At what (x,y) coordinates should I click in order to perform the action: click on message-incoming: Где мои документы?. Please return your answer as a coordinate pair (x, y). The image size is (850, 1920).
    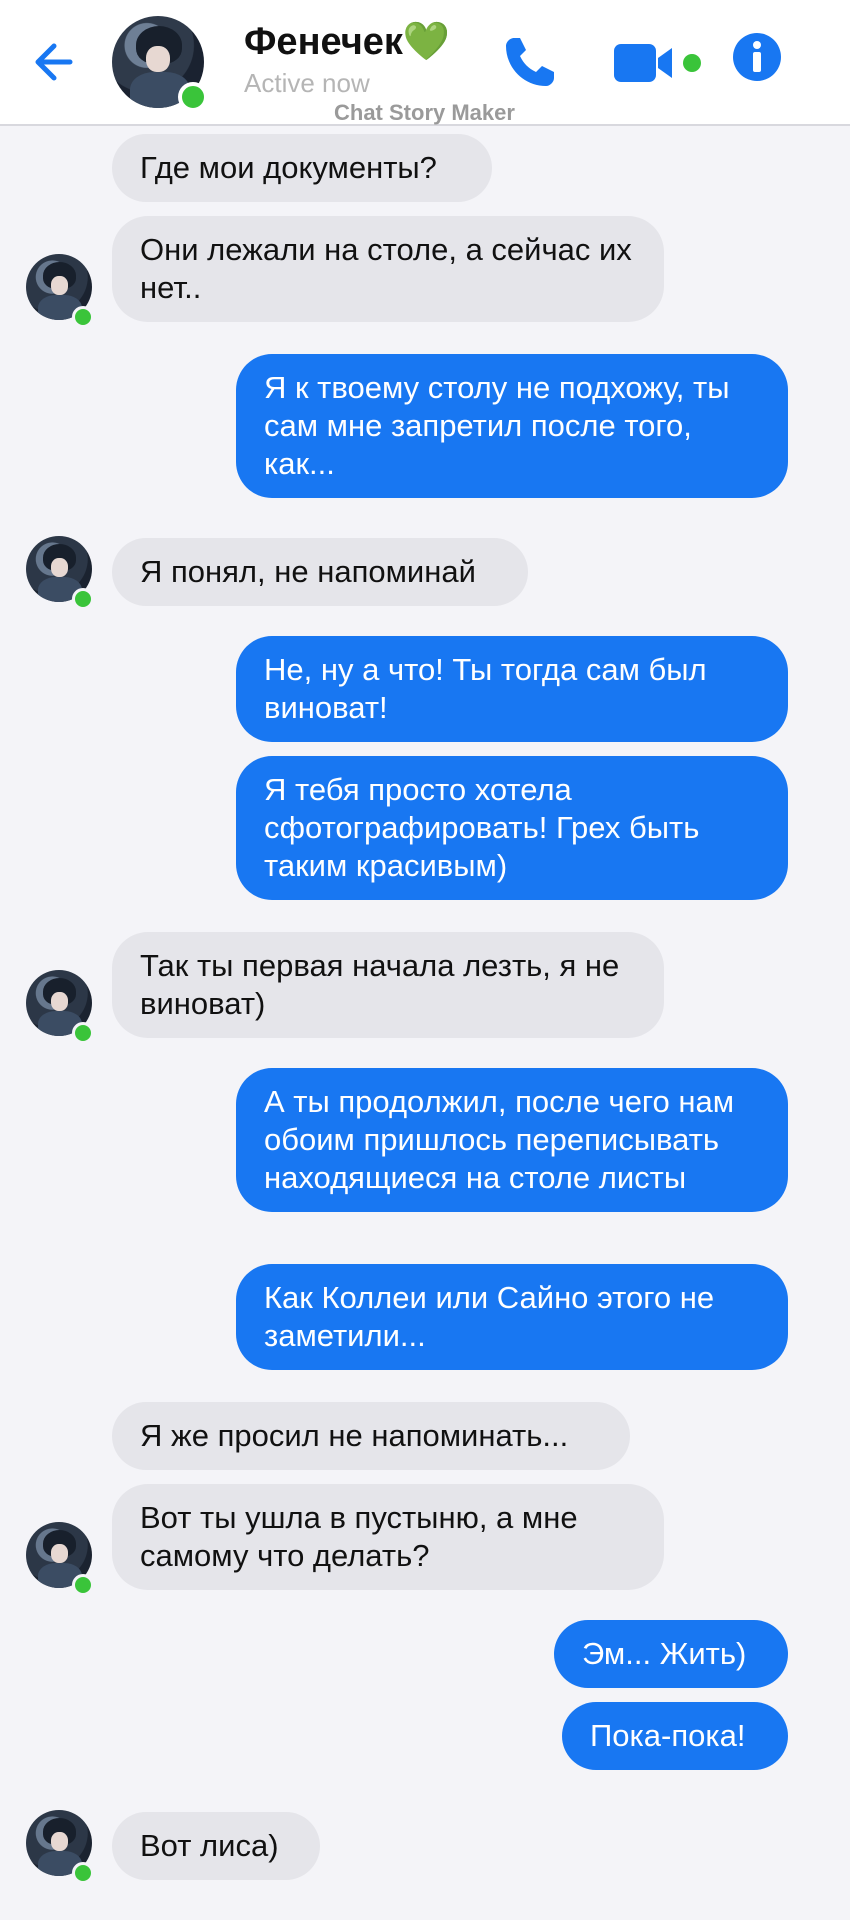
    Looking at the image, I should click on (302, 168).